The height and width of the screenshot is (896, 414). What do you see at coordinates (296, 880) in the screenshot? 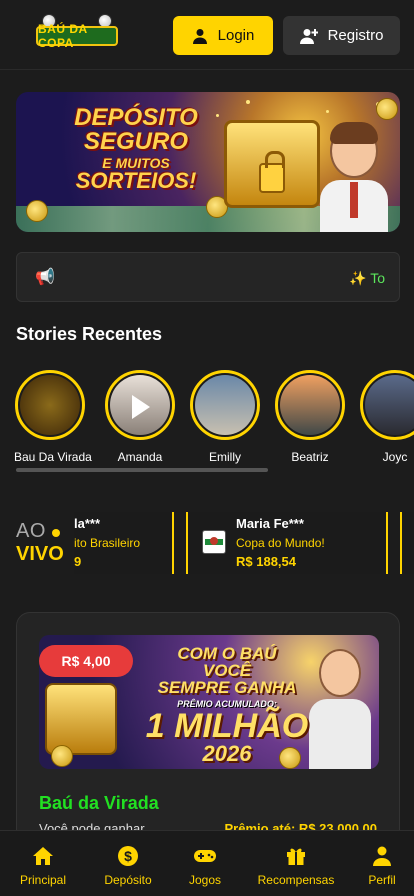
I see `nav-label: Recompensas` at bounding box center [296, 880].